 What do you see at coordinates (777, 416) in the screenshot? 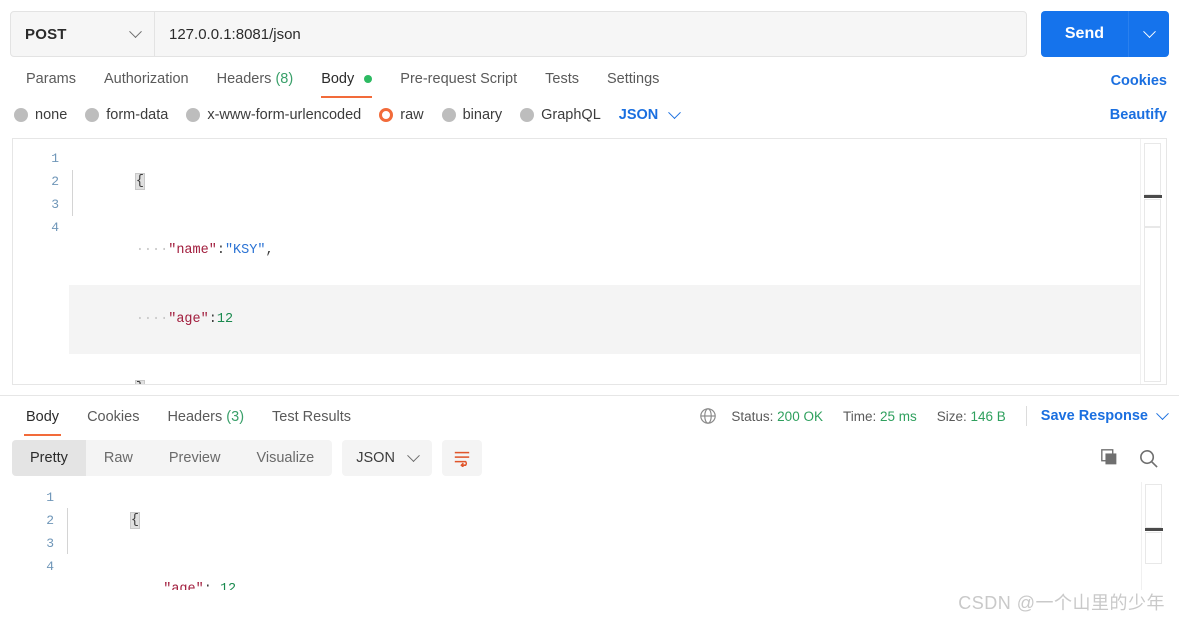
I see `status-badge: Status: 200 OK` at bounding box center [777, 416].